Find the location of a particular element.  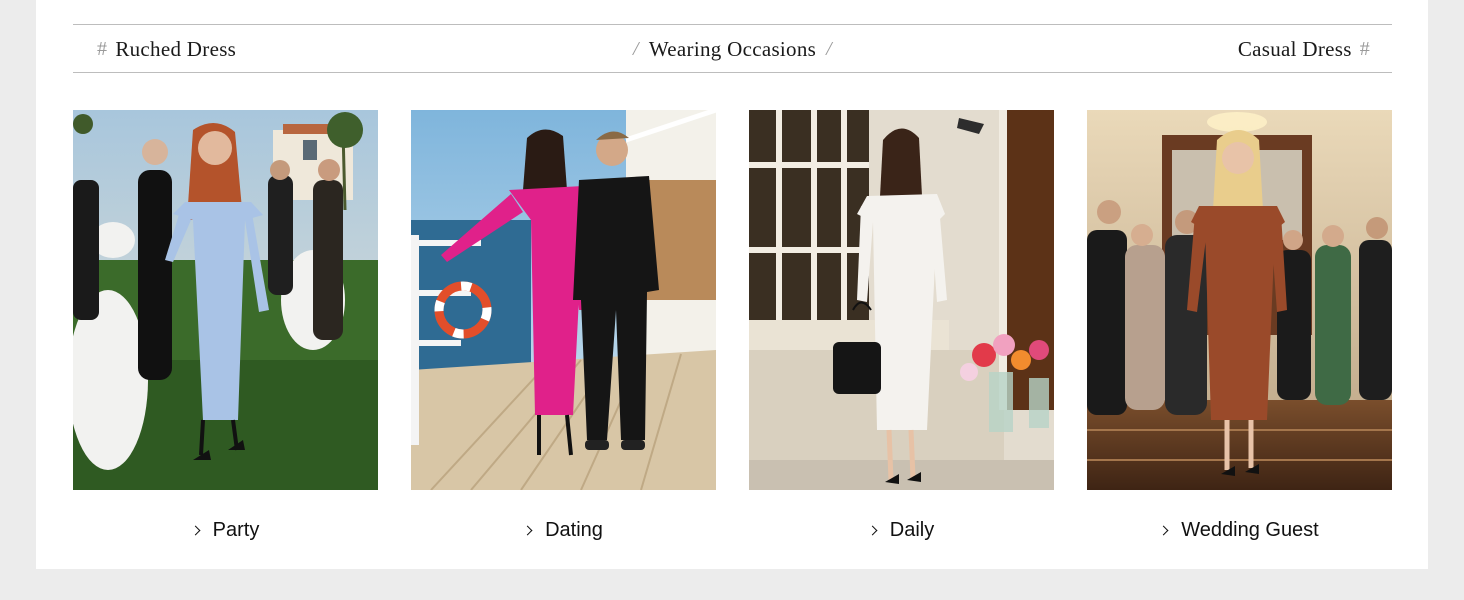

occasion-link-party: Party is located at coordinates (225, 530).